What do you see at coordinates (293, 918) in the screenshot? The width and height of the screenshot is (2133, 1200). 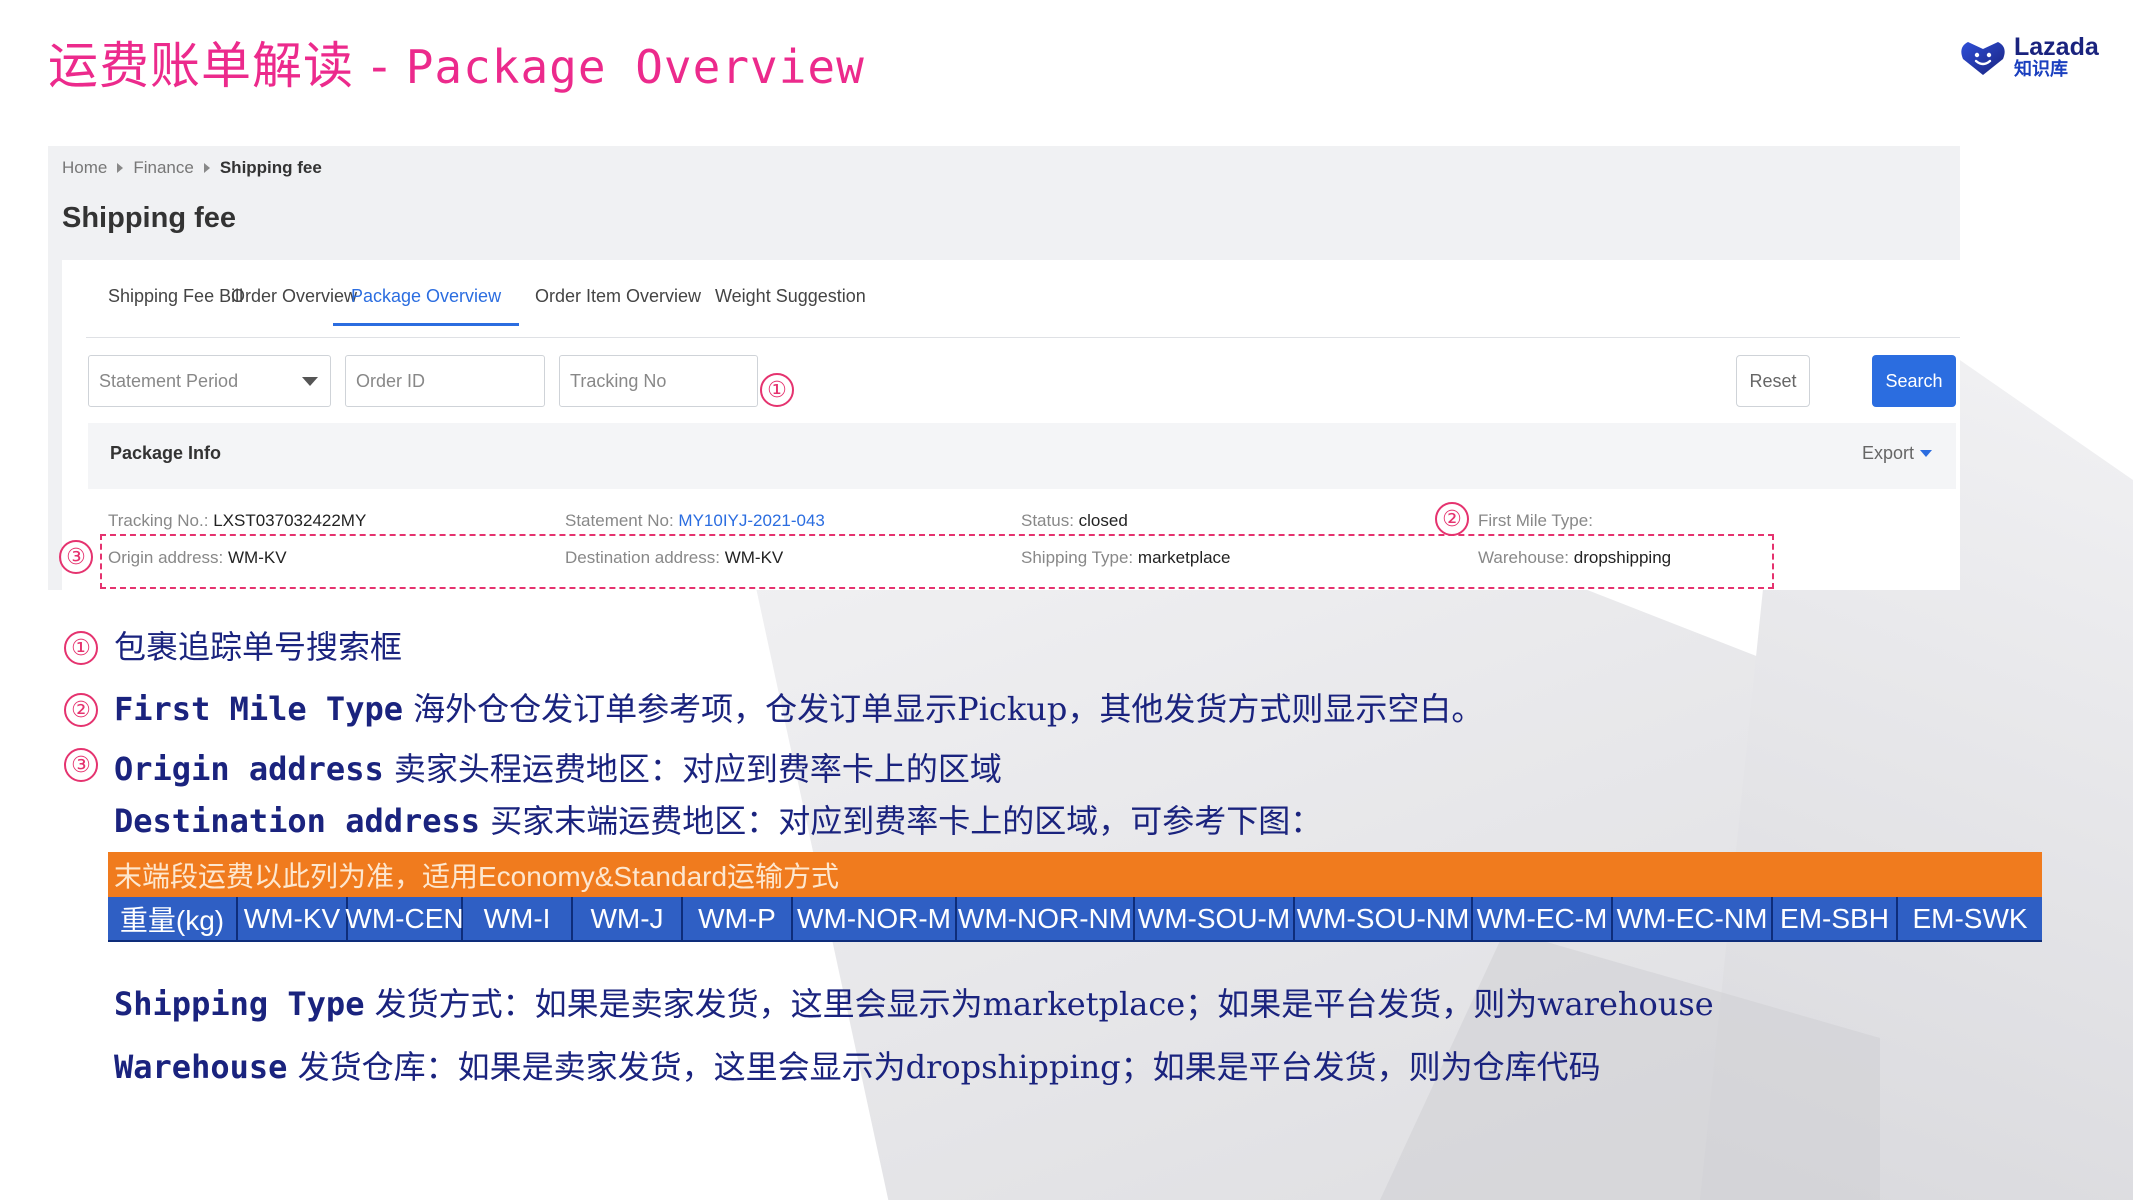 I see `rate-column: WM-KV` at bounding box center [293, 918].